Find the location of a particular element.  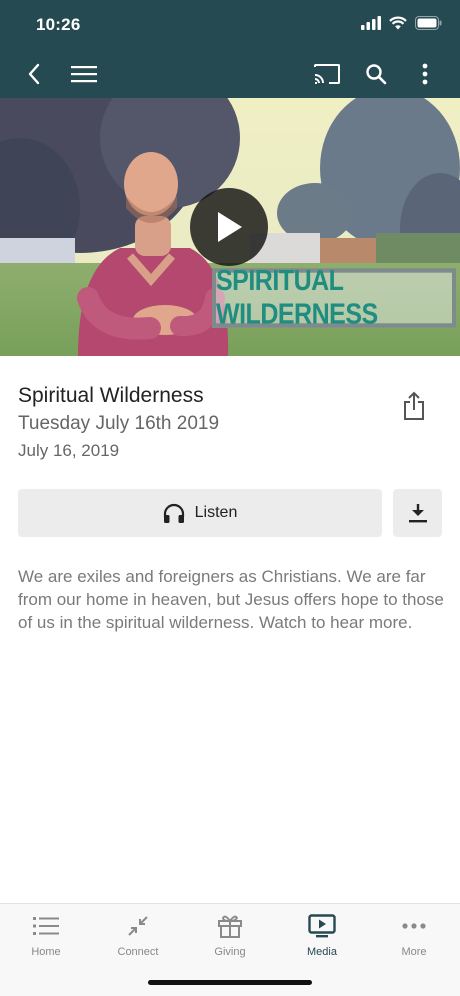

share-icon is located at coordinates (414, 405).